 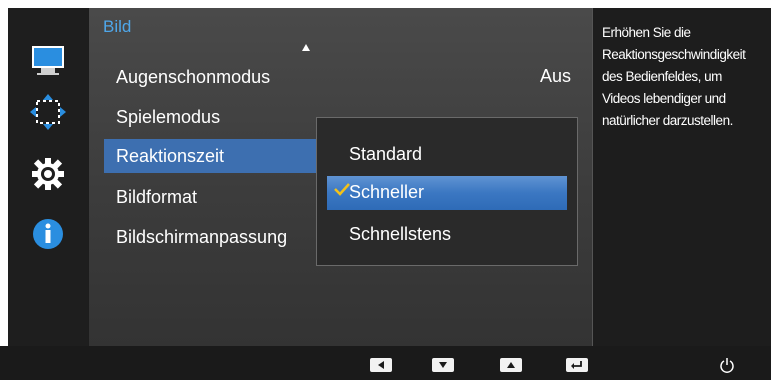 I want to click on menu-item-spielemodus: Spielemodus, so click(x=162, y=117).